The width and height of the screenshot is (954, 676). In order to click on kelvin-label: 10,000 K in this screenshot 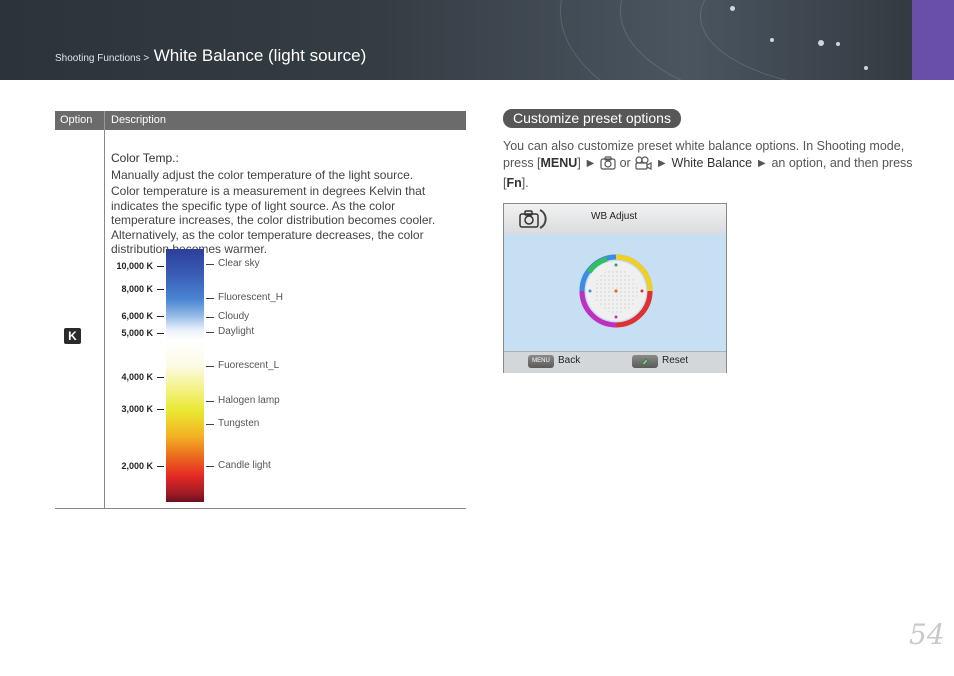, I will do `click(134, 266)`.